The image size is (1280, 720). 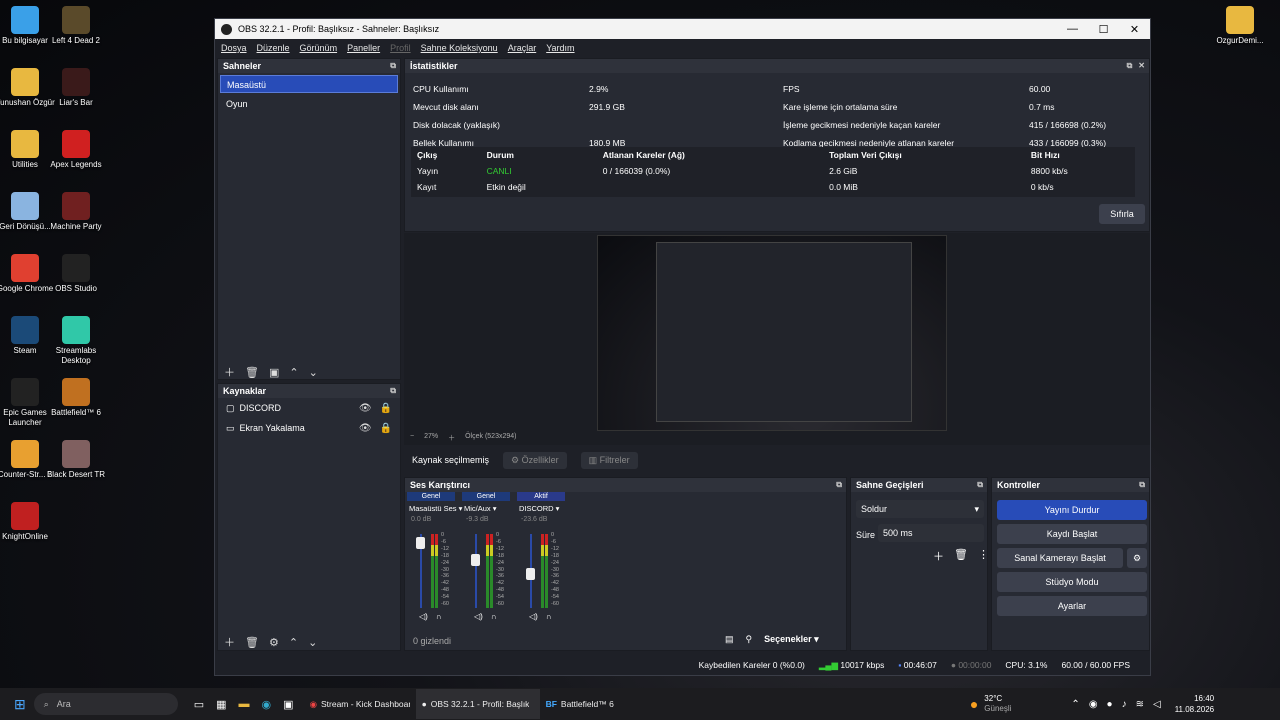 I want to click on menu-view: Görünüm, so click(x=319, y=48).